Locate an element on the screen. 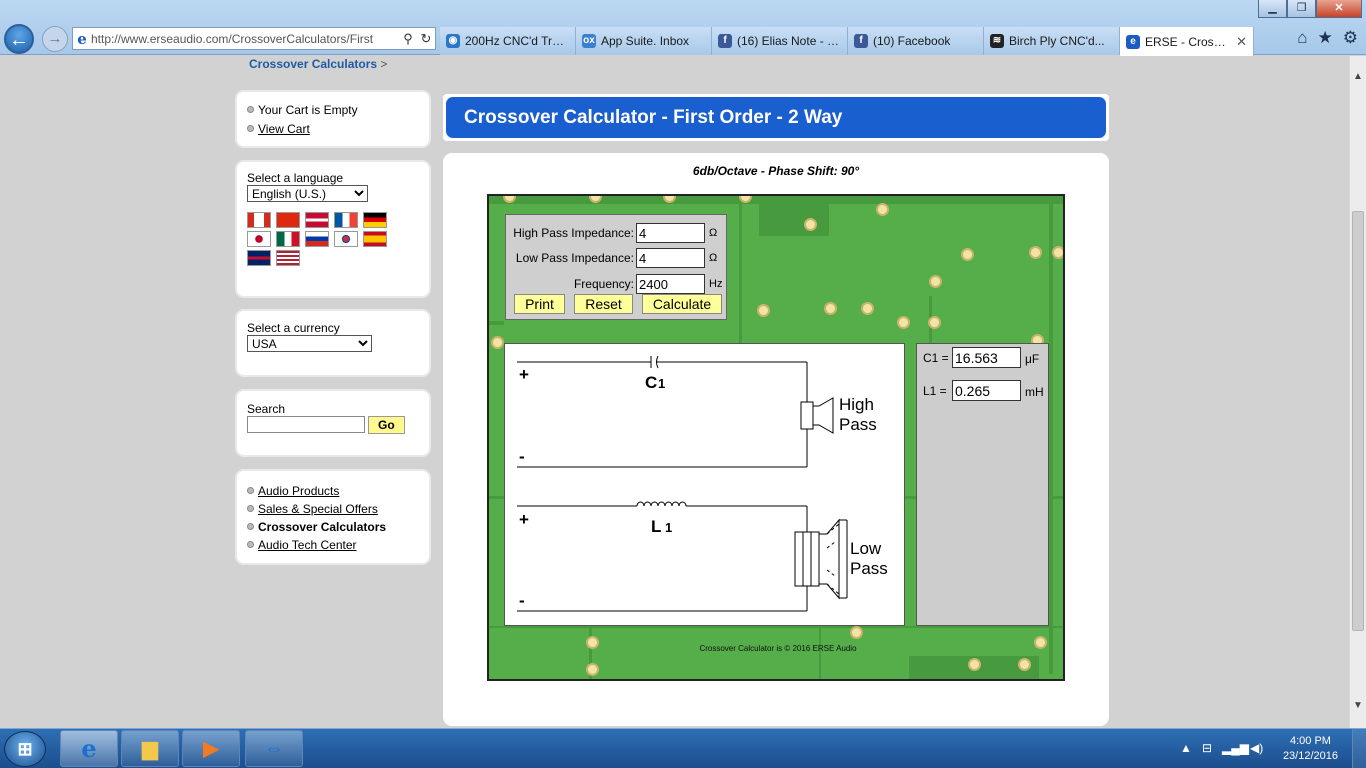  flag-china-icon is located at coordinates (288, 220).